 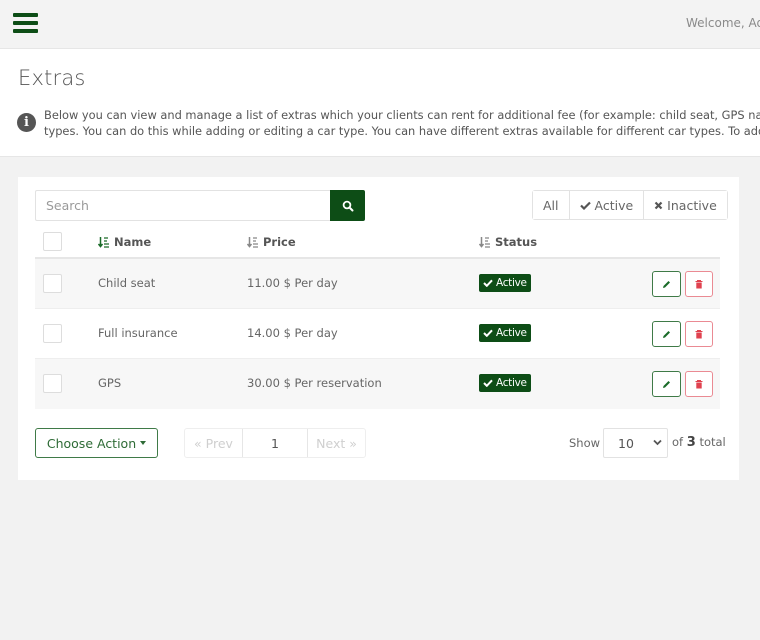 I want to click on filter-active-button: Active, so click(x=606, y=205).